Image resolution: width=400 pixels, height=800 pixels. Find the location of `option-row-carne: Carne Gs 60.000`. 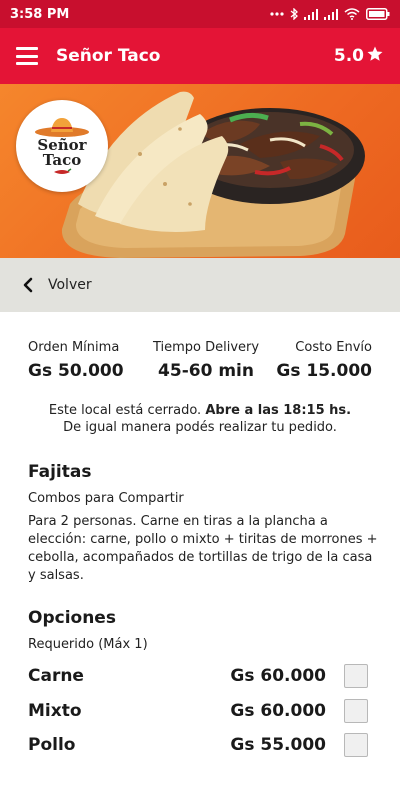

option-row-carne: Carne Gs 60.000 is located at coordinates (198, 676).